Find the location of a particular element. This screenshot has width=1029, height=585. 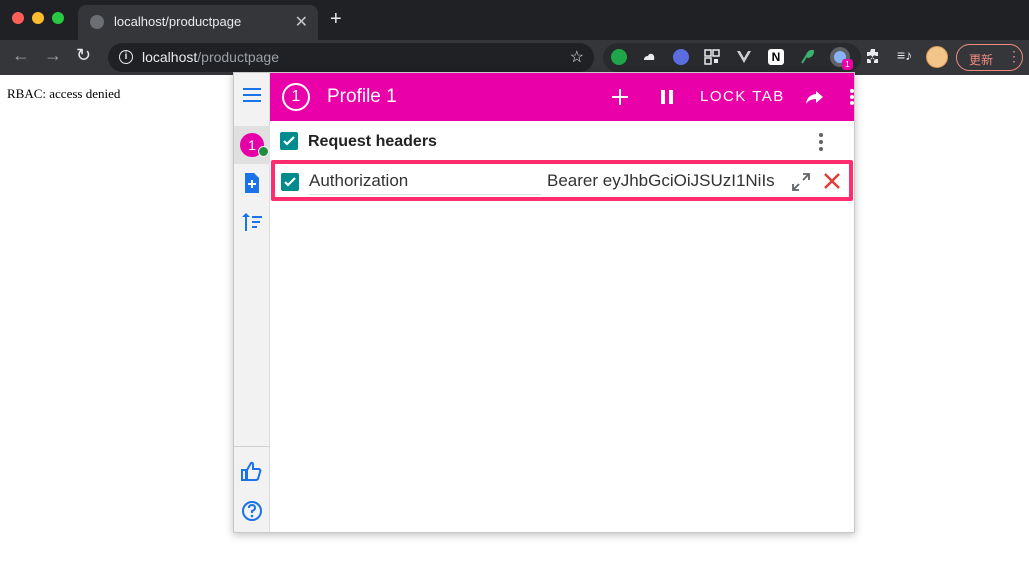

url-text: localhost/productpage is located at coordinates (210, 57).